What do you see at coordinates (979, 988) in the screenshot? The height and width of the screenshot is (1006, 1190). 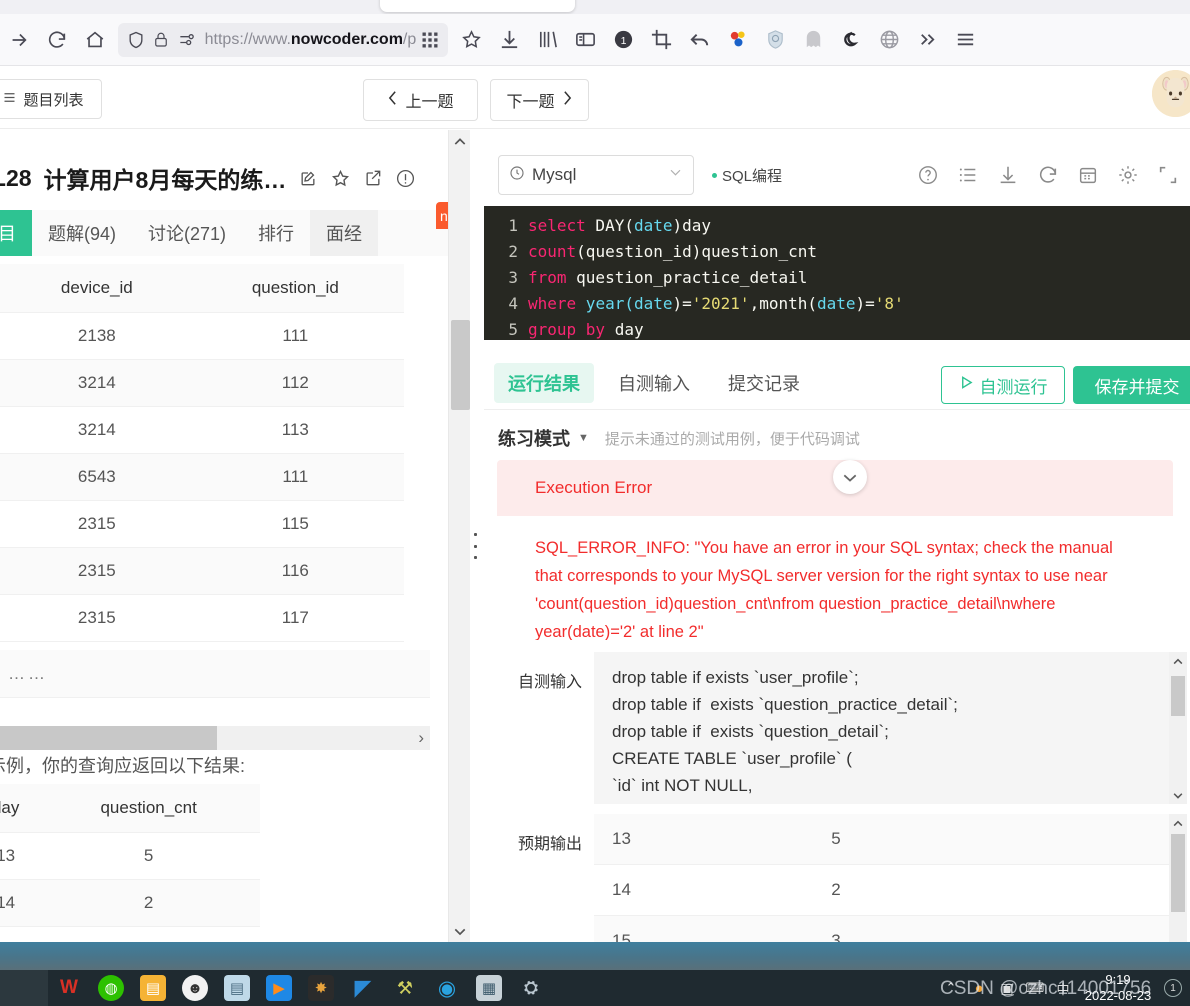 I see `qq-icon: ●` at bounding box center [979, 988].